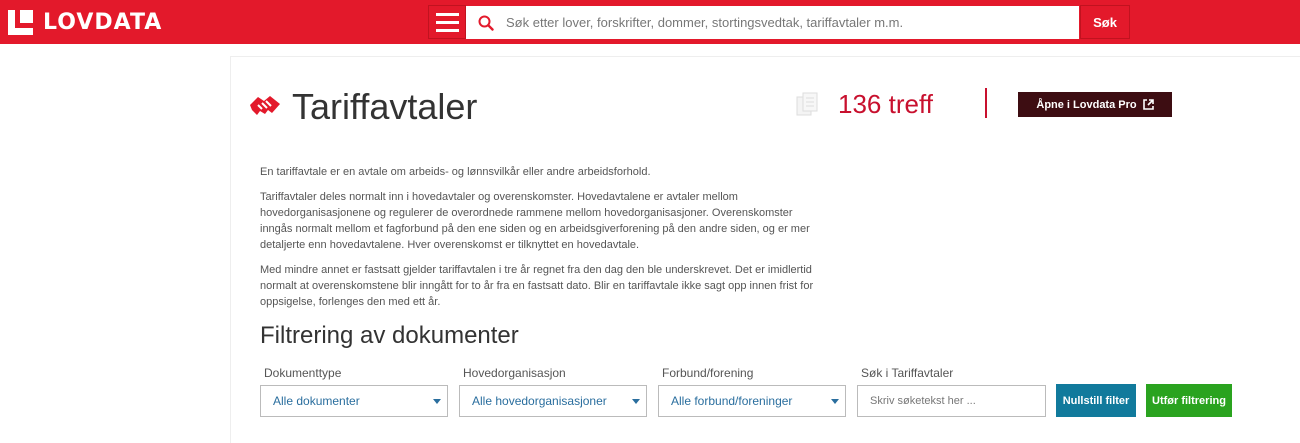 The image size is (1300, 443). I want to click on divider, so click(986, 103).